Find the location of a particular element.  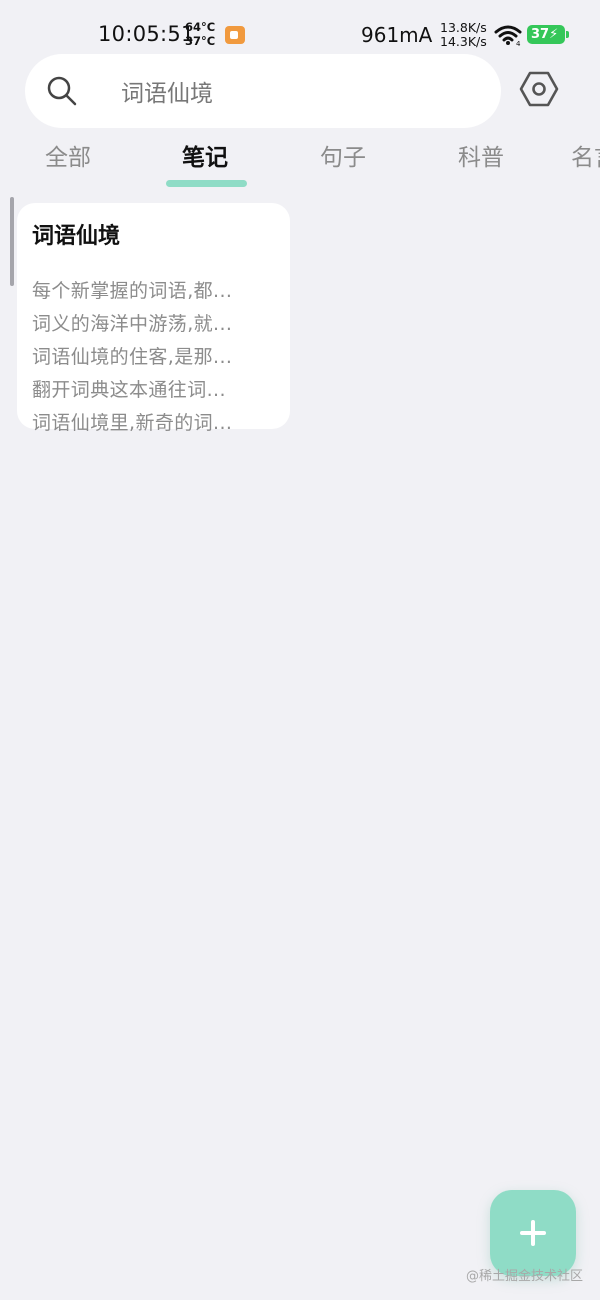

battery-icon: 37⚡ is located at coordinates (548, 34).